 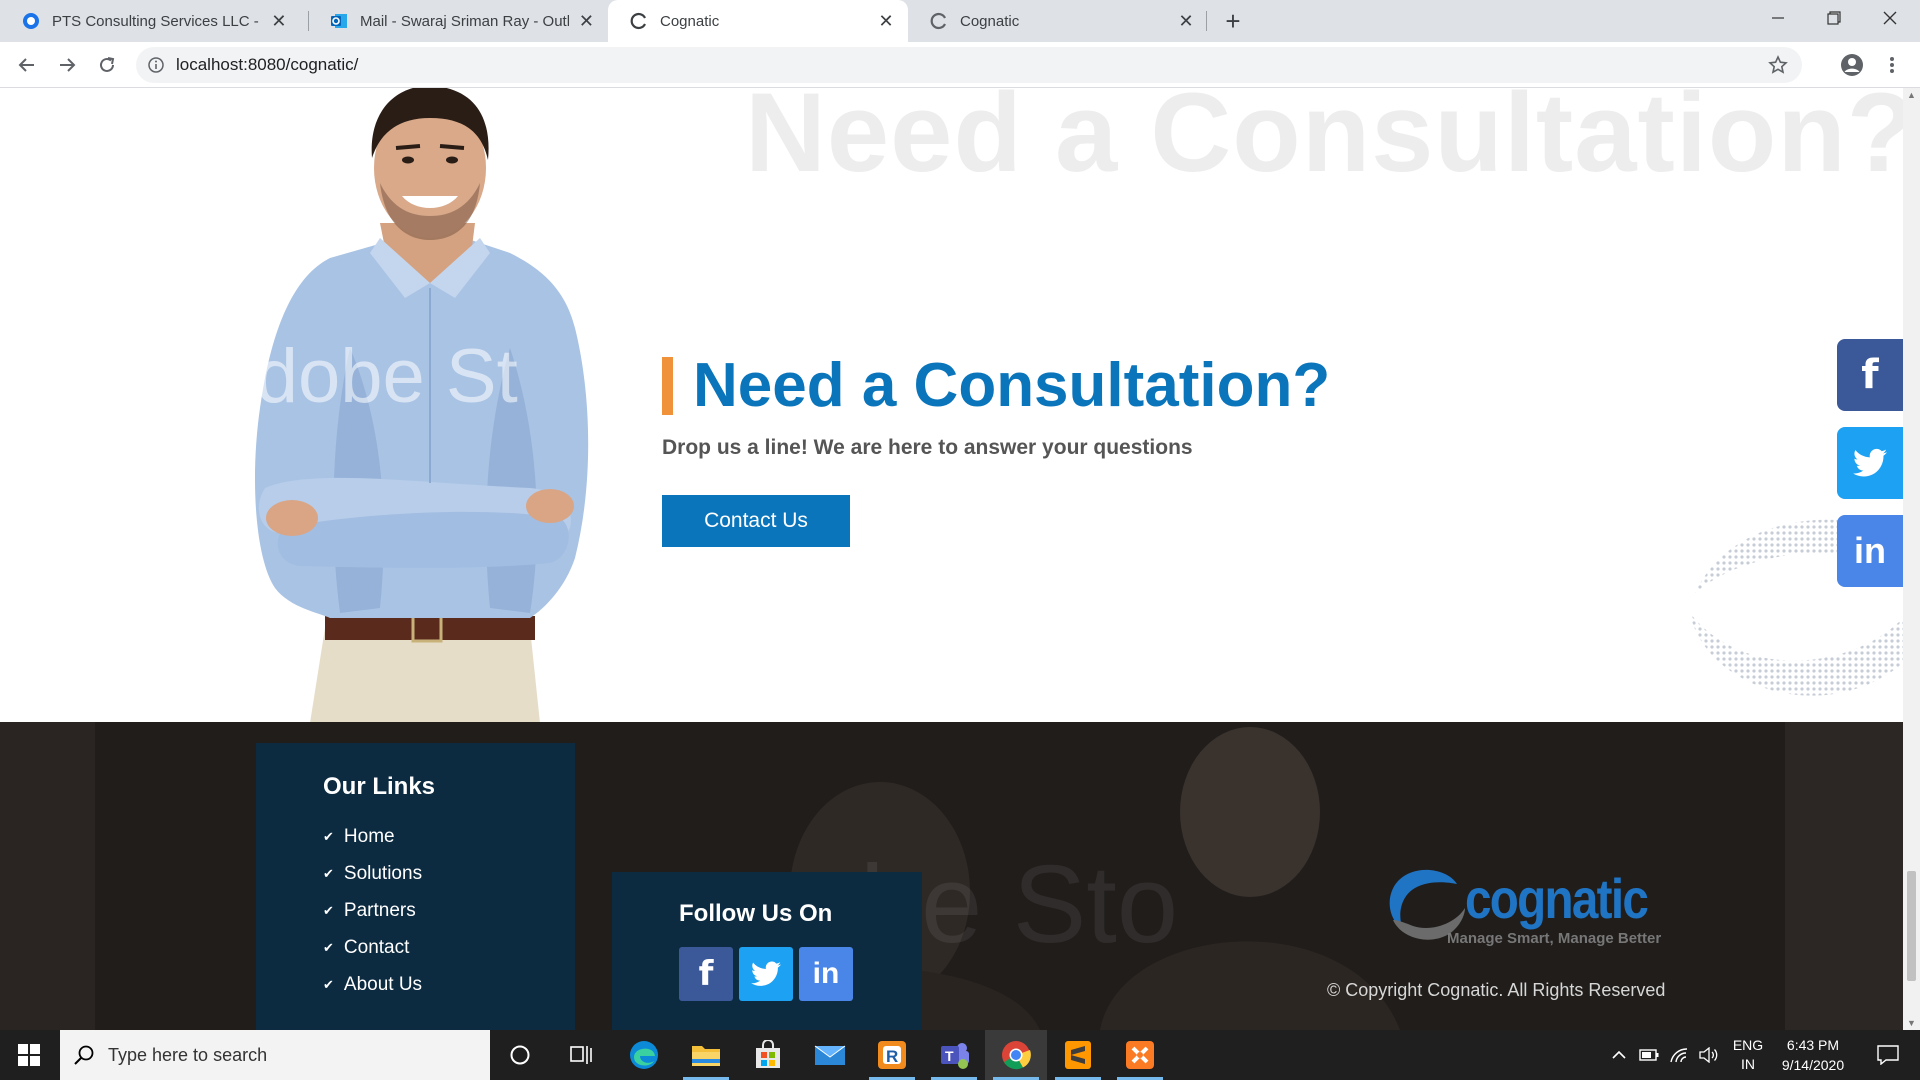 I want to click on follow-us-title: Follow Us On, so click(x=756, y=913).